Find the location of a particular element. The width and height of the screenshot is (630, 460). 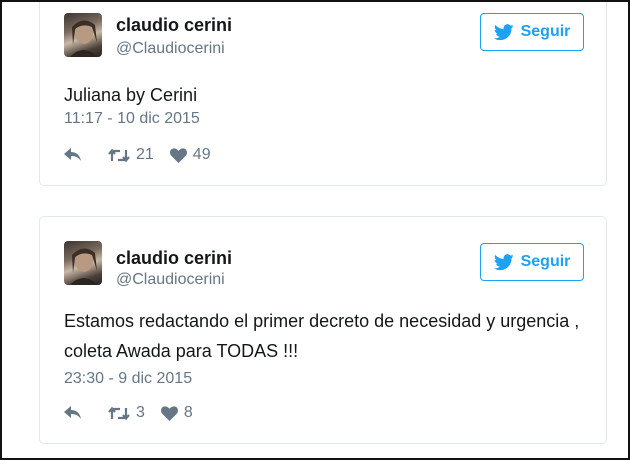

tweet-actions: 3 8 is located at coordinates (128, 413).